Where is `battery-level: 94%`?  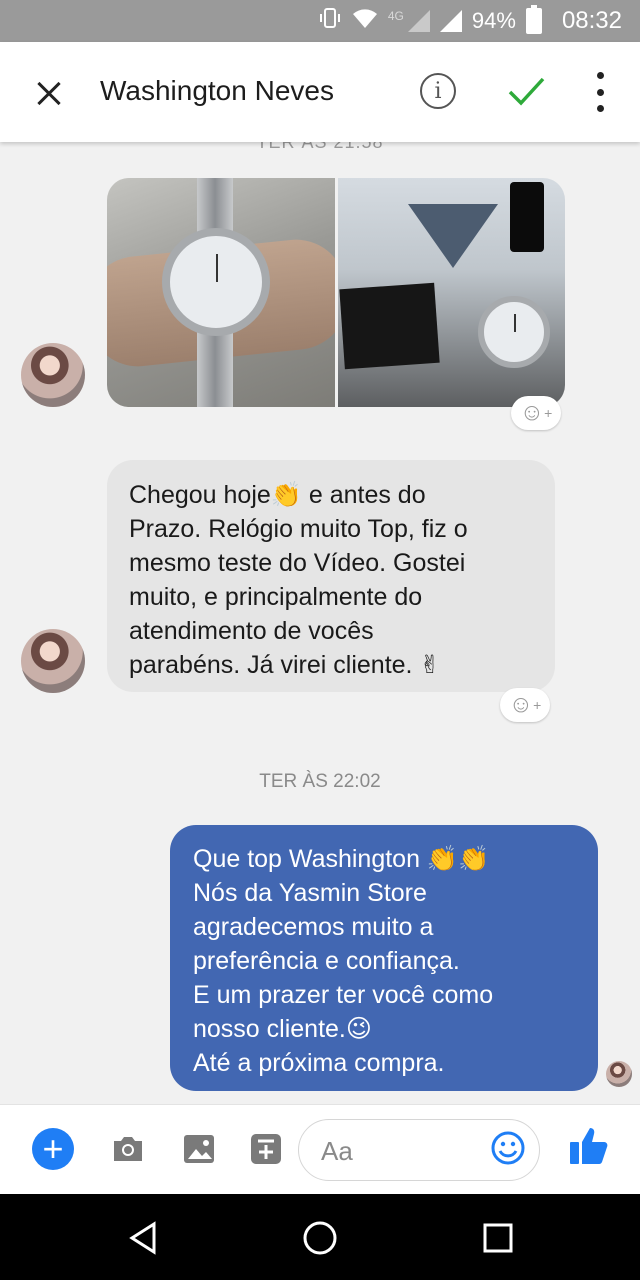
battery-level: 94% is located at coordinates (493, 20).